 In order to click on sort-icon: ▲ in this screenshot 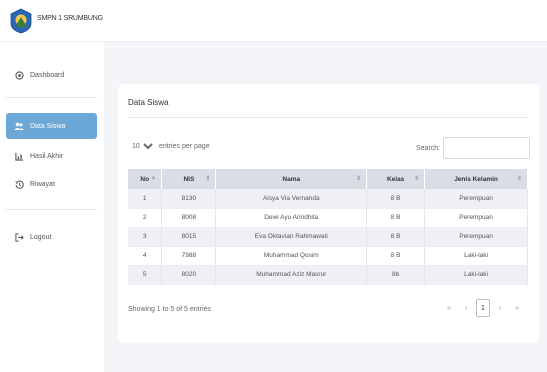, I will do `click(153, 178)`.